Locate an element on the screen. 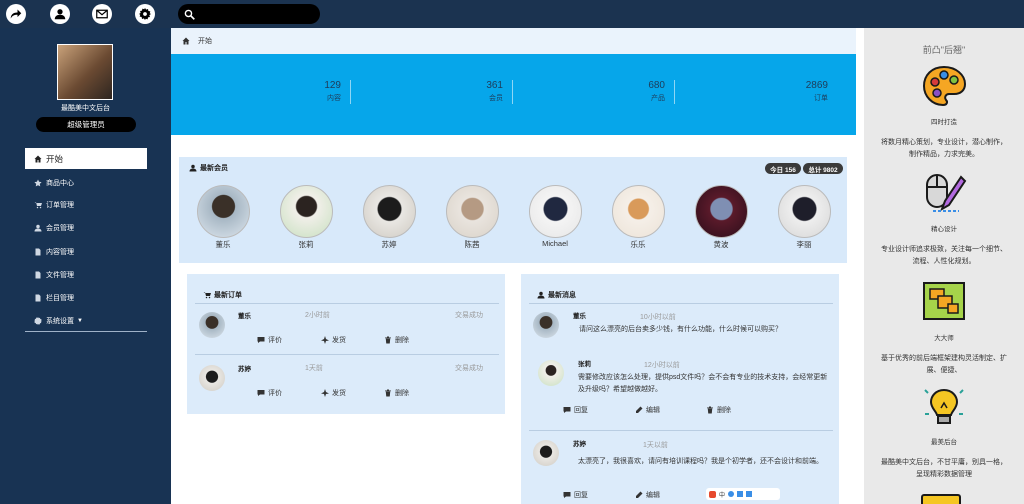 The image size is (1024, 504). member-card: Michael is located at coordinates (555, 216).